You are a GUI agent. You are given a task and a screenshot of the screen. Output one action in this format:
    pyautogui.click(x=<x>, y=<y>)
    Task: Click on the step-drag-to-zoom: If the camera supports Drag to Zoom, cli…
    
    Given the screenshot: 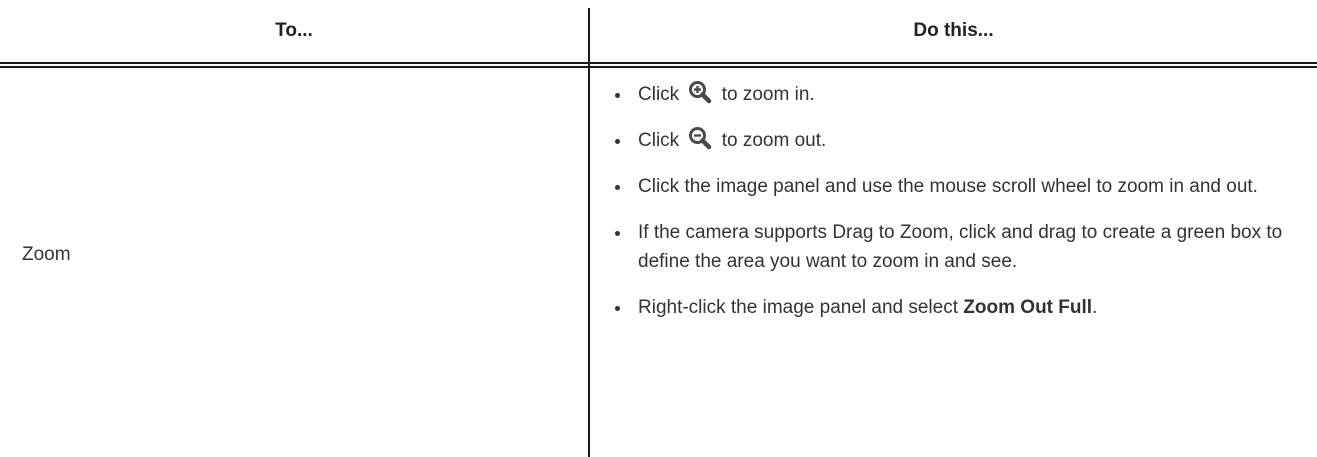 What is the action you would take?
    pyautogui.click(x=957, y=247)
    